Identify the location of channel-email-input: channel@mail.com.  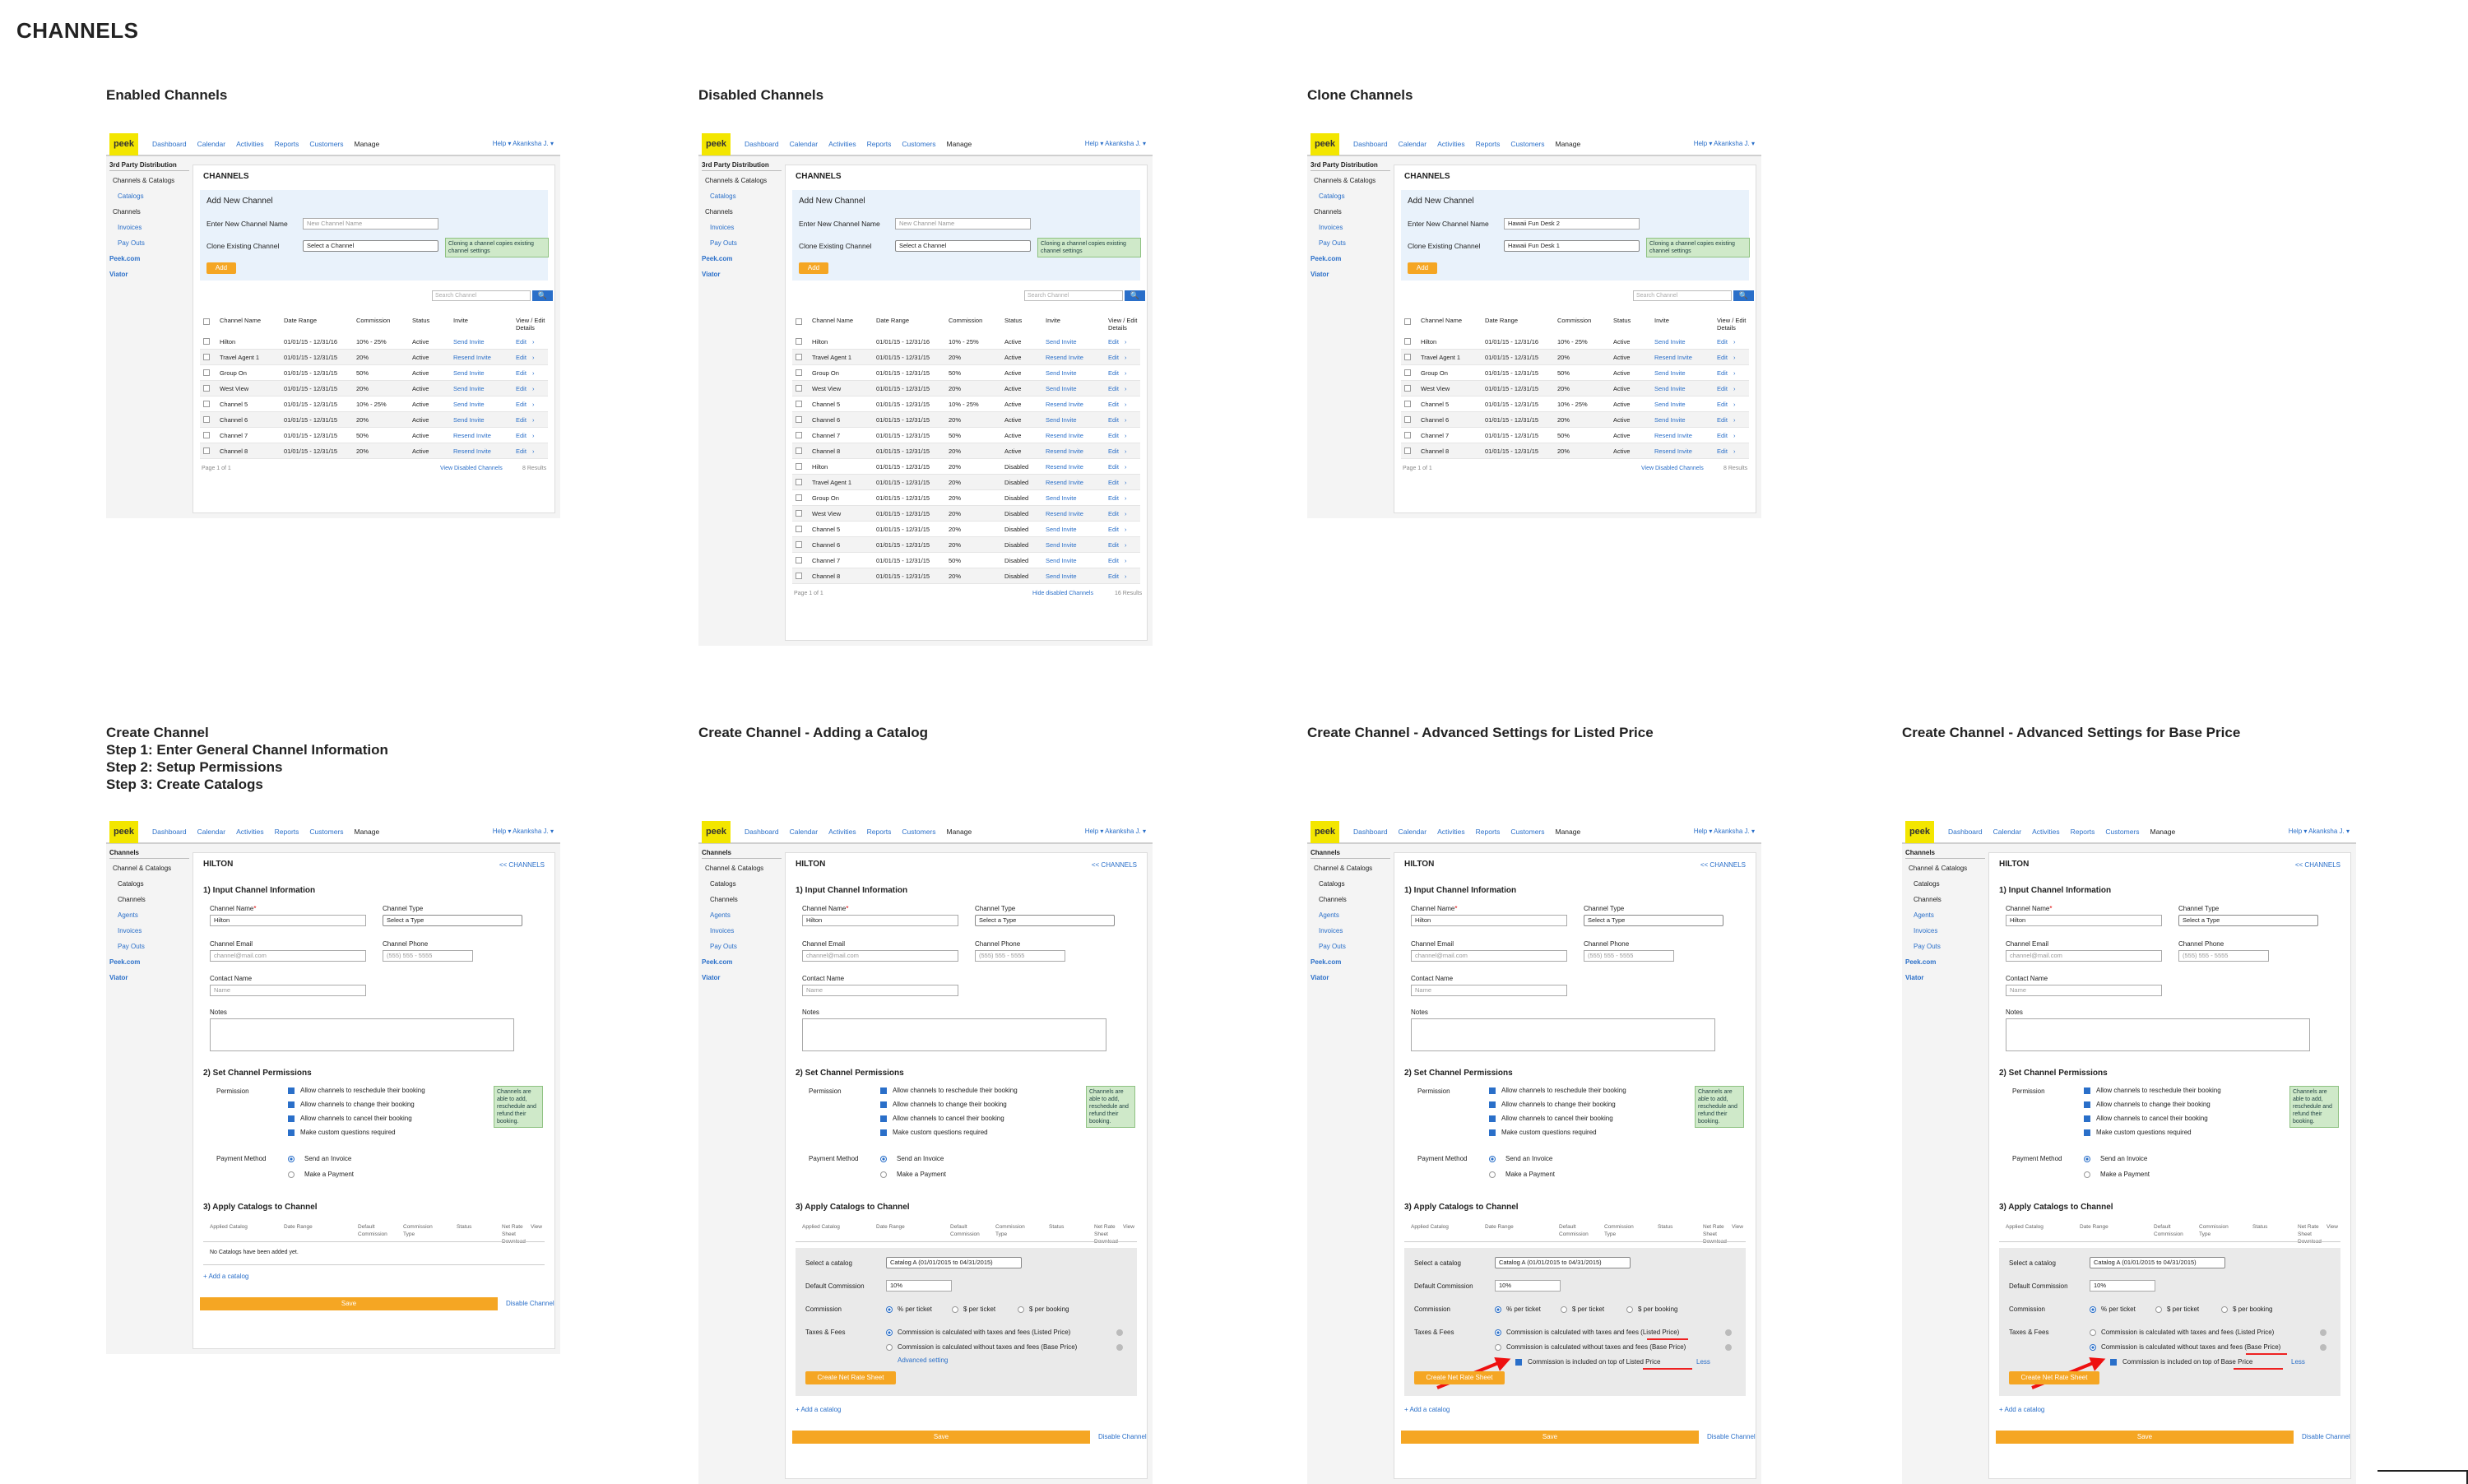
(2084, 956).